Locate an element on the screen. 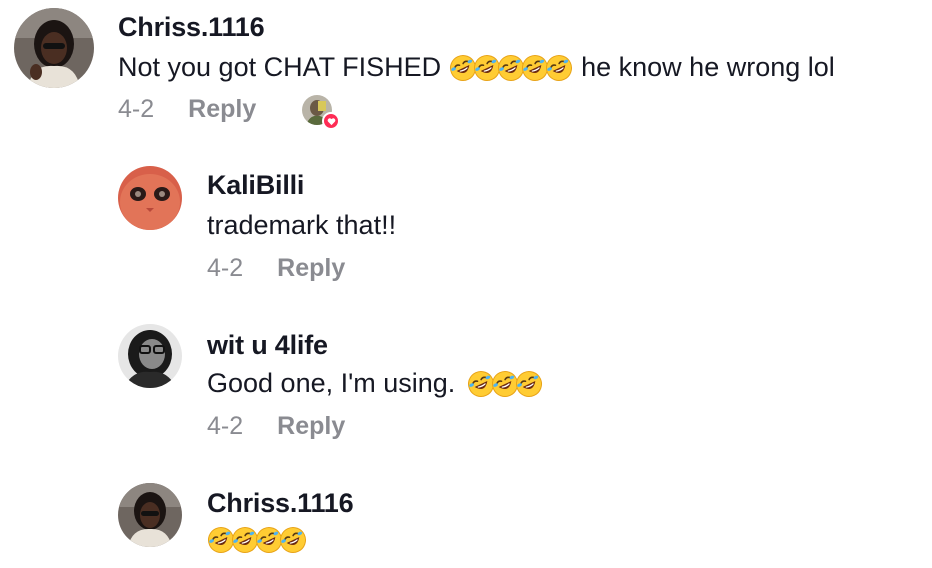  comment-text: Good one, I'm using. is located at coordinates (375, 383).